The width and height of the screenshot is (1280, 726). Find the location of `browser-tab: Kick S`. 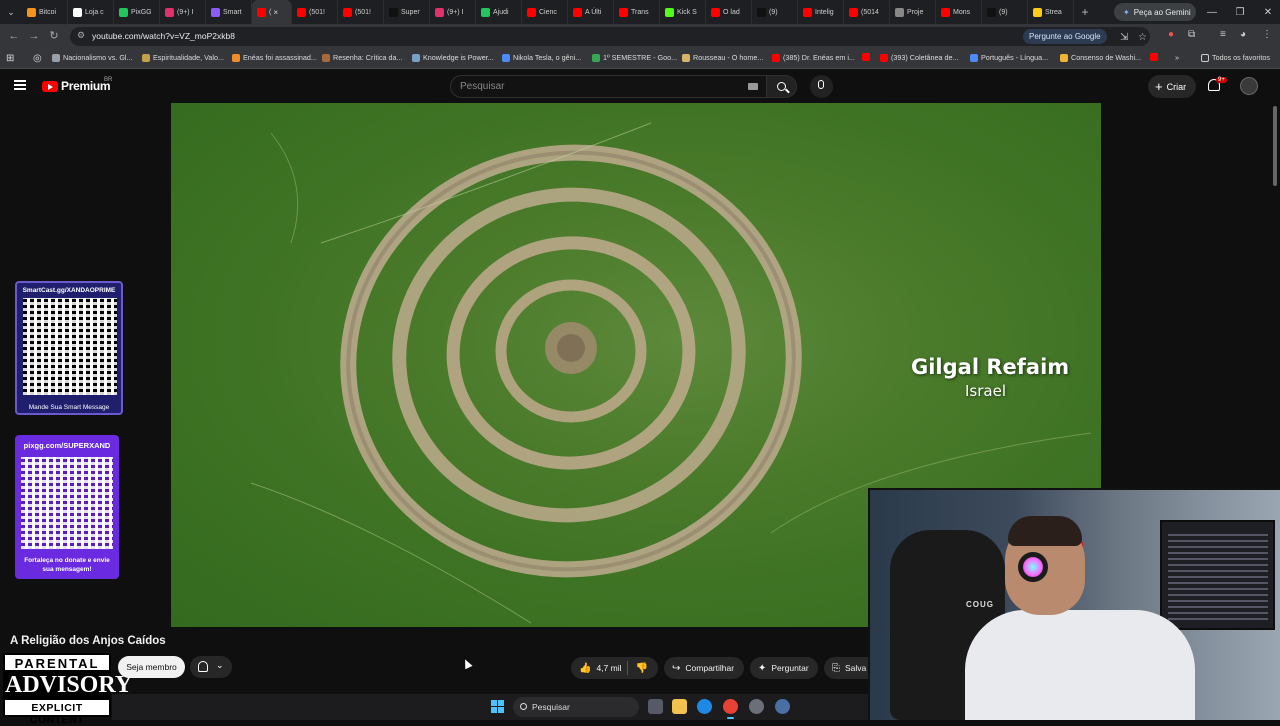

browser-tab: Kick S is located at coordinates (683, 12).